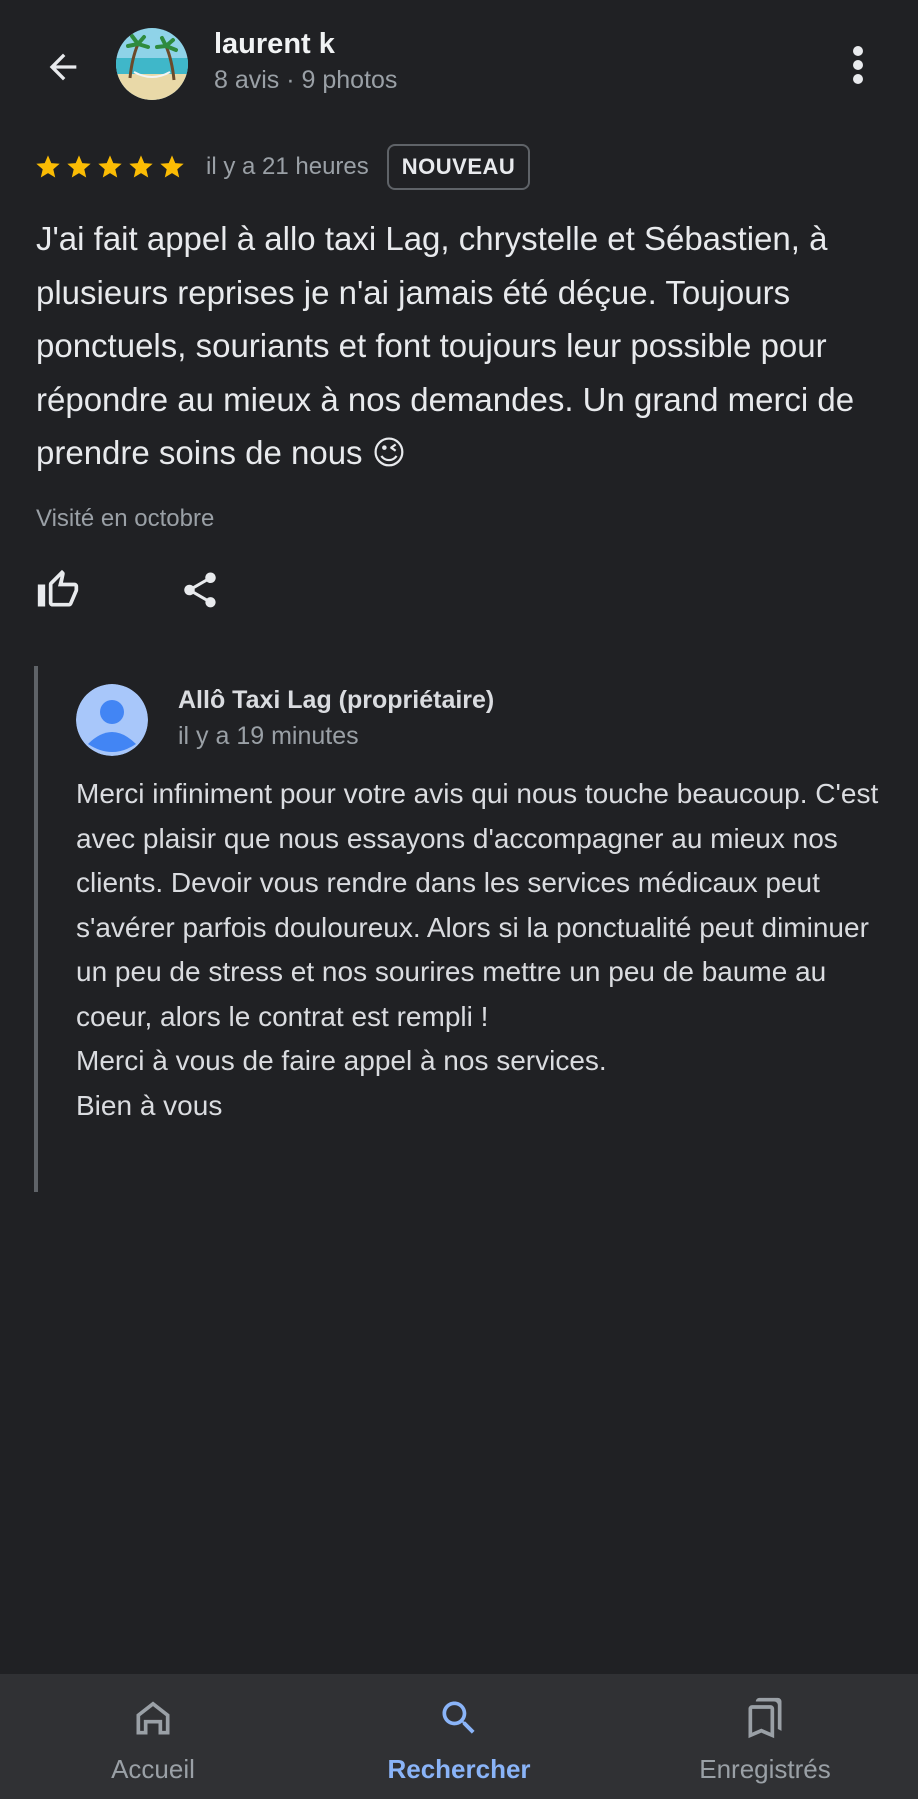 This screenshot has height=1799, width=918. I want to click on bottom-navigation: Accueil Rechercher Enregistrés, so click(459, 1736).